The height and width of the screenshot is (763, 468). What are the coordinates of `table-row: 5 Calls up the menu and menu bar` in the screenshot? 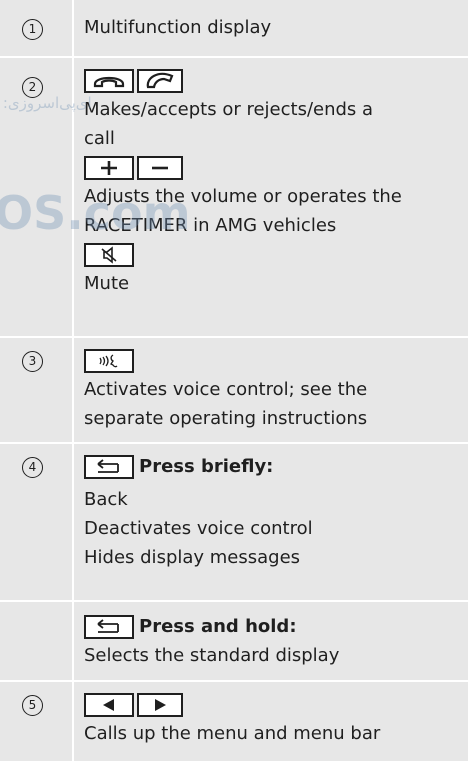 It's located at (234, 722).